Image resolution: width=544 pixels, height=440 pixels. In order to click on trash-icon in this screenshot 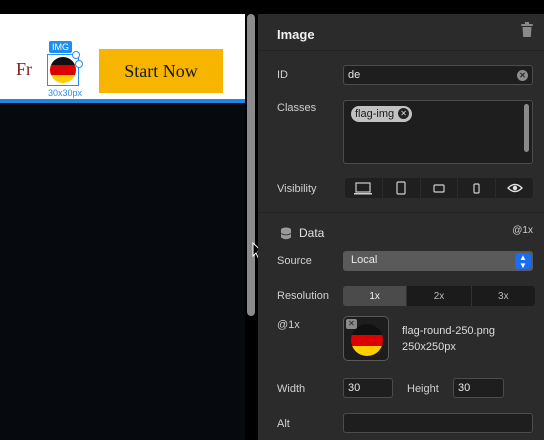, I will do `click(527, 30)`.